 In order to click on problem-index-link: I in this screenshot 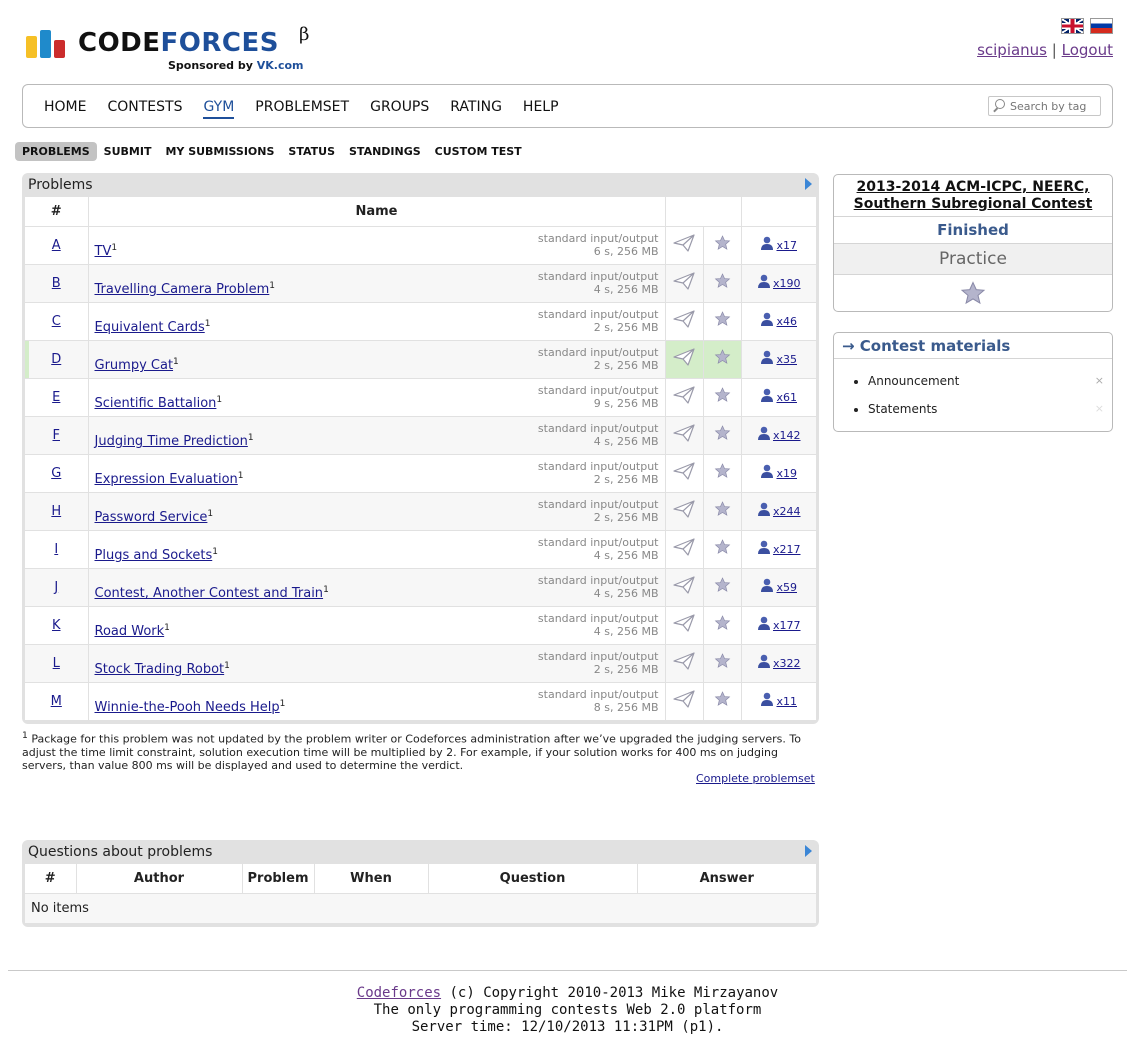, I will do `click(56, 549)`.